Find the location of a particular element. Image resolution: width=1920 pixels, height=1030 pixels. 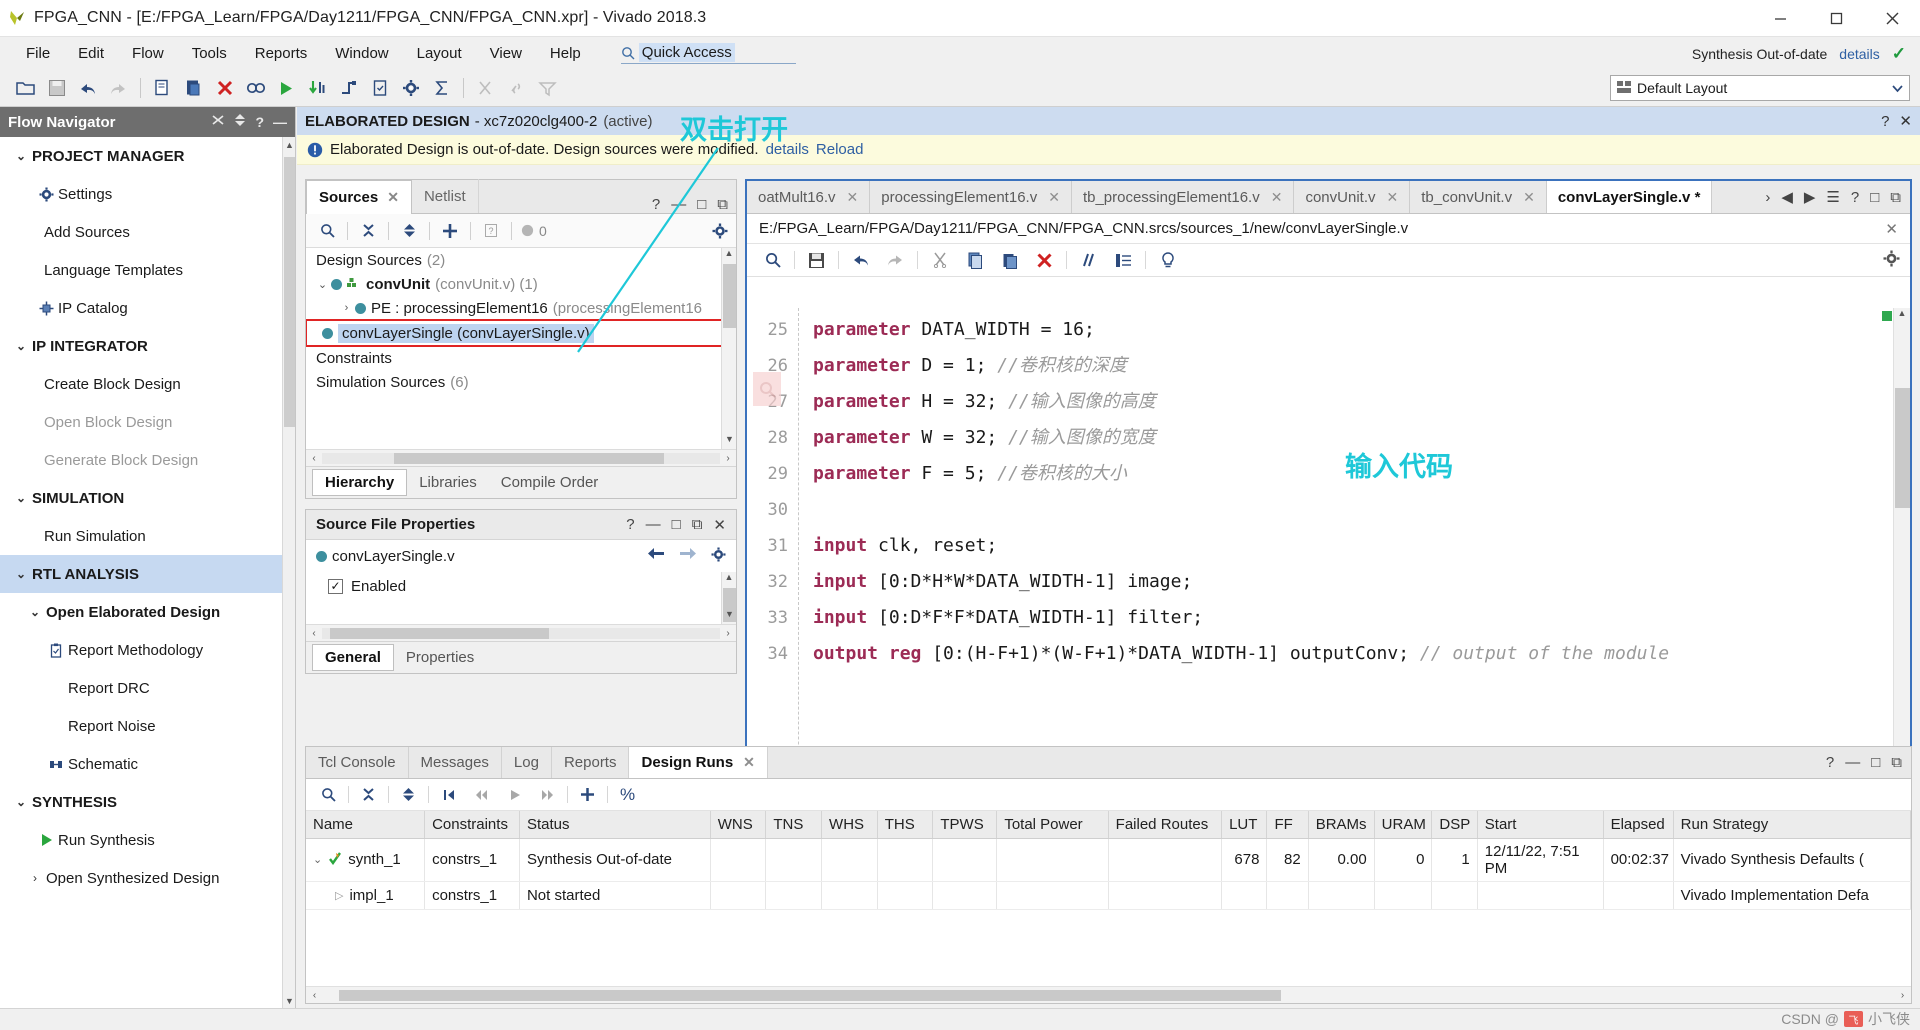

sum-icon is located at coordinates (441, 88).